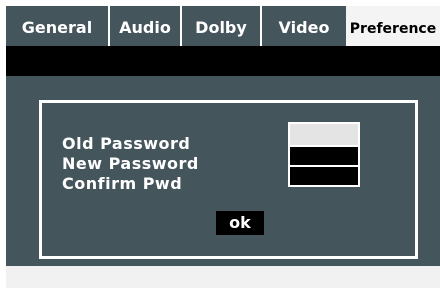 This screenshot has width=440, height=288. What do you see at coordinates (393, 26) in the screenshot?
I see `tab-preference: Preference` at bounding box center [393, 26].